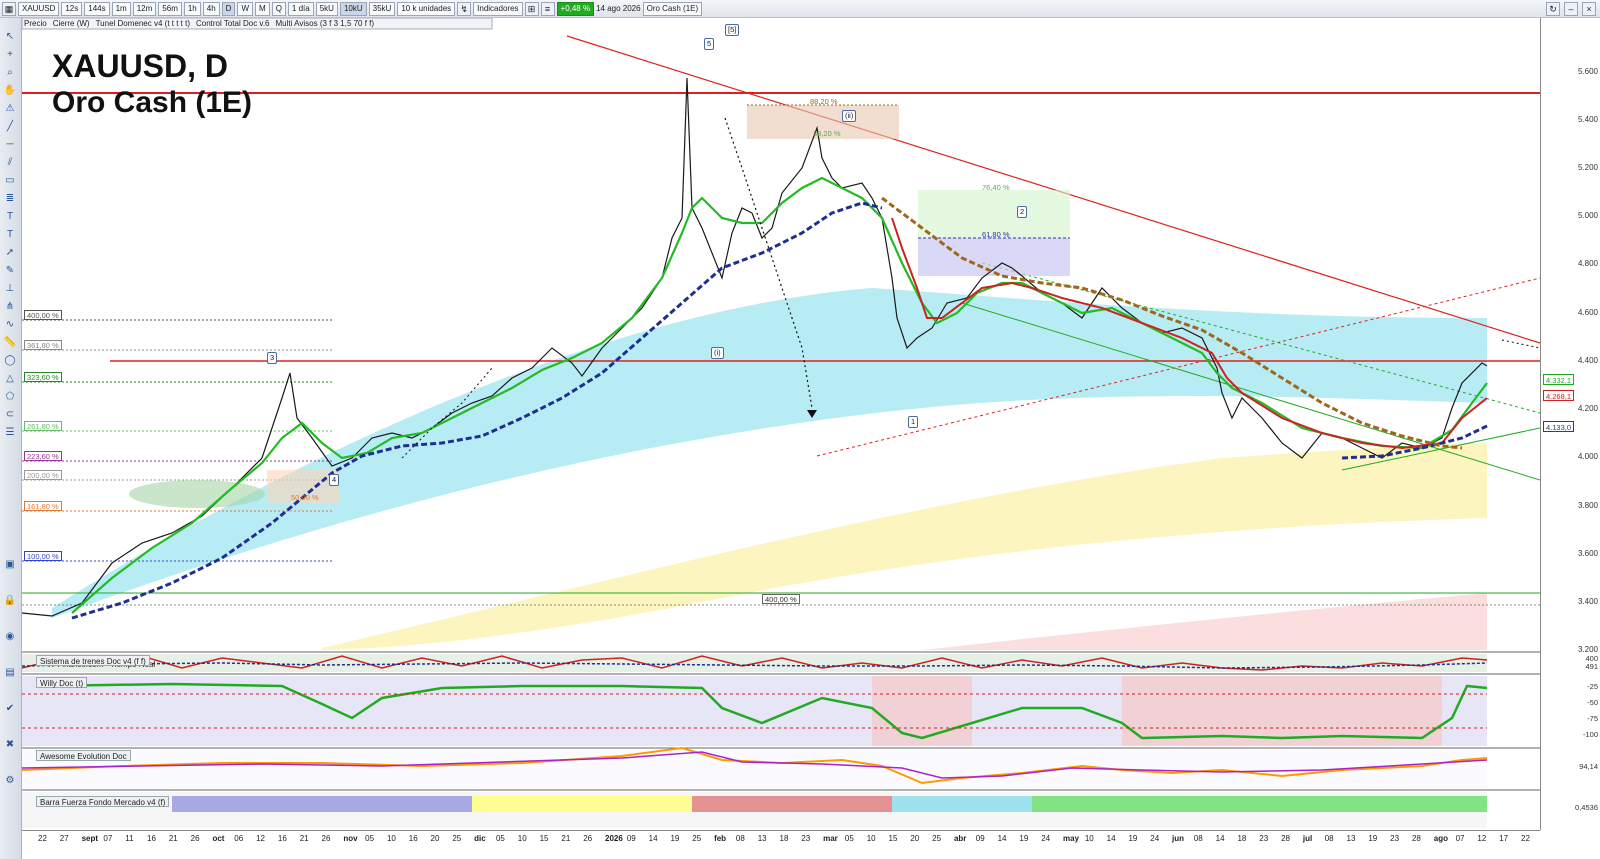 The height and width of the screenshot is (859, 1600). What do you see at coordinates (103, 801) in the screenshot?
I see `panel-label-fuerza: Barra Fuerza Fondo Mercado v4 (f)` at bounding box center [103, 801].